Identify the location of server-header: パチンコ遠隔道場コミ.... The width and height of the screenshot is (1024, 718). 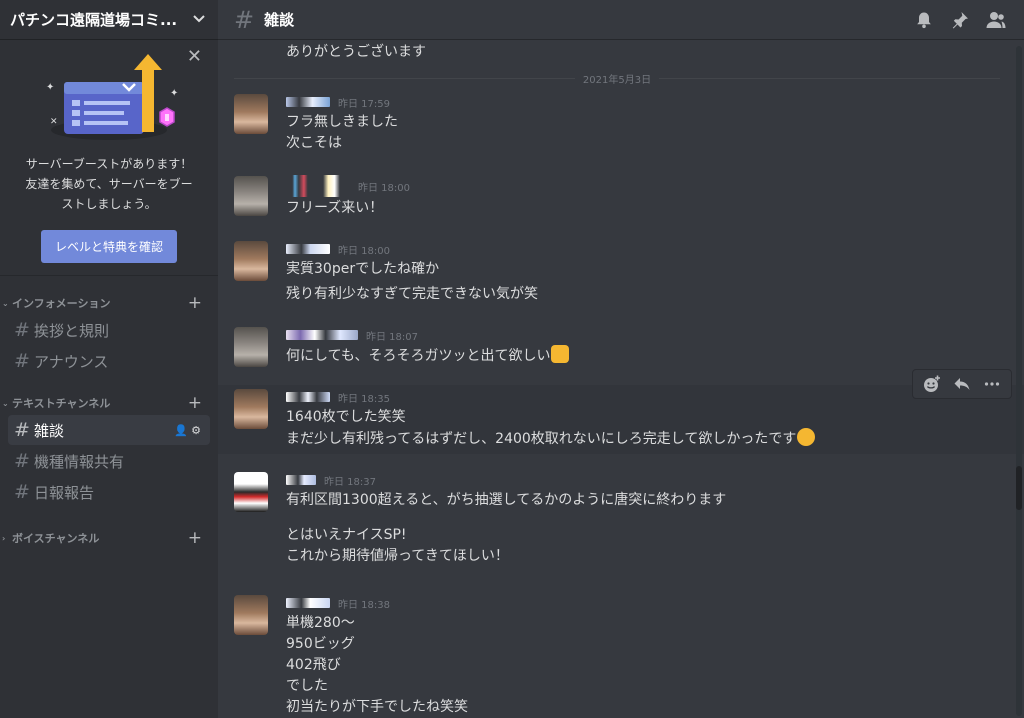
(109, 20).